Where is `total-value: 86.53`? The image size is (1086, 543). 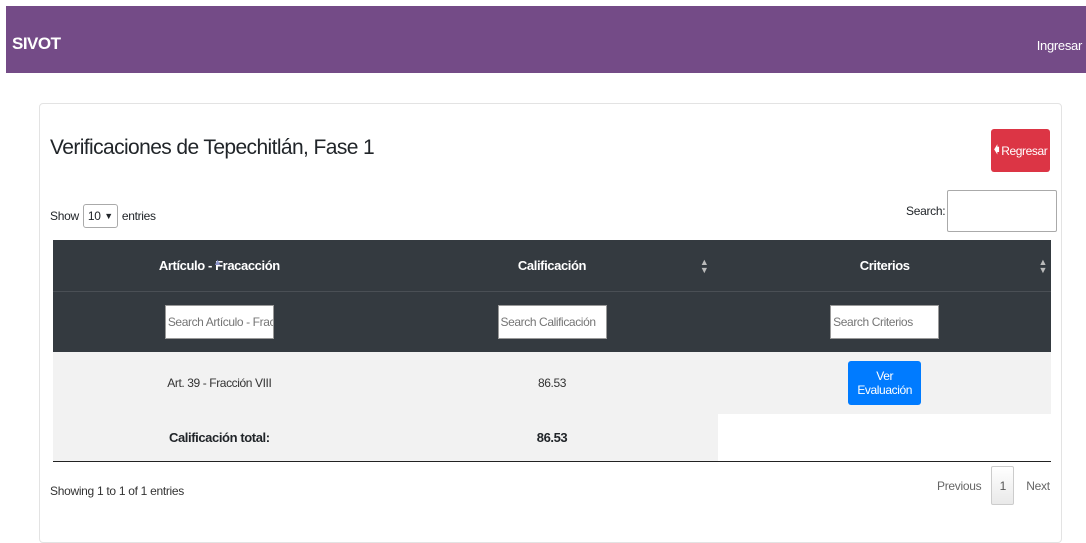
total-value: 86.53 is located at coordinates (552, 437).